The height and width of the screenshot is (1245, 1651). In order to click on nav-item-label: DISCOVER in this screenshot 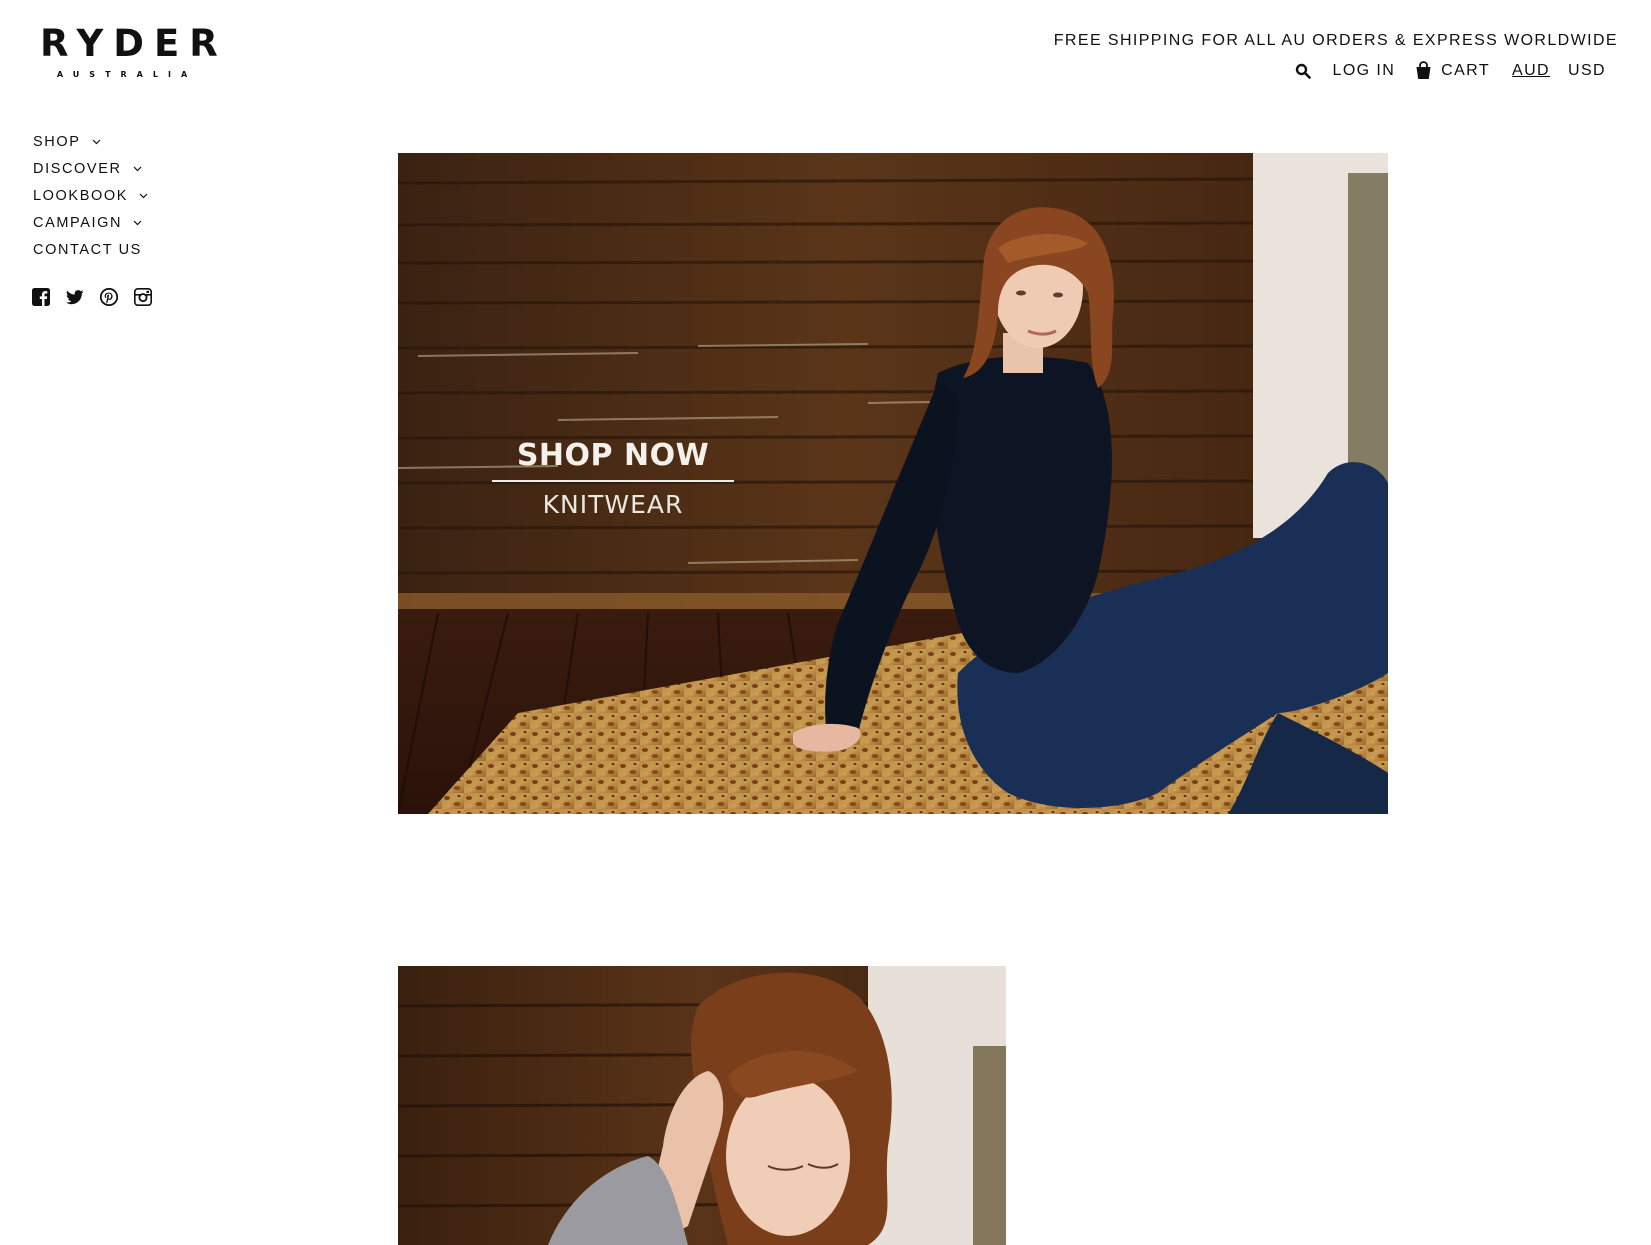, I will do `click(77, 168)`.